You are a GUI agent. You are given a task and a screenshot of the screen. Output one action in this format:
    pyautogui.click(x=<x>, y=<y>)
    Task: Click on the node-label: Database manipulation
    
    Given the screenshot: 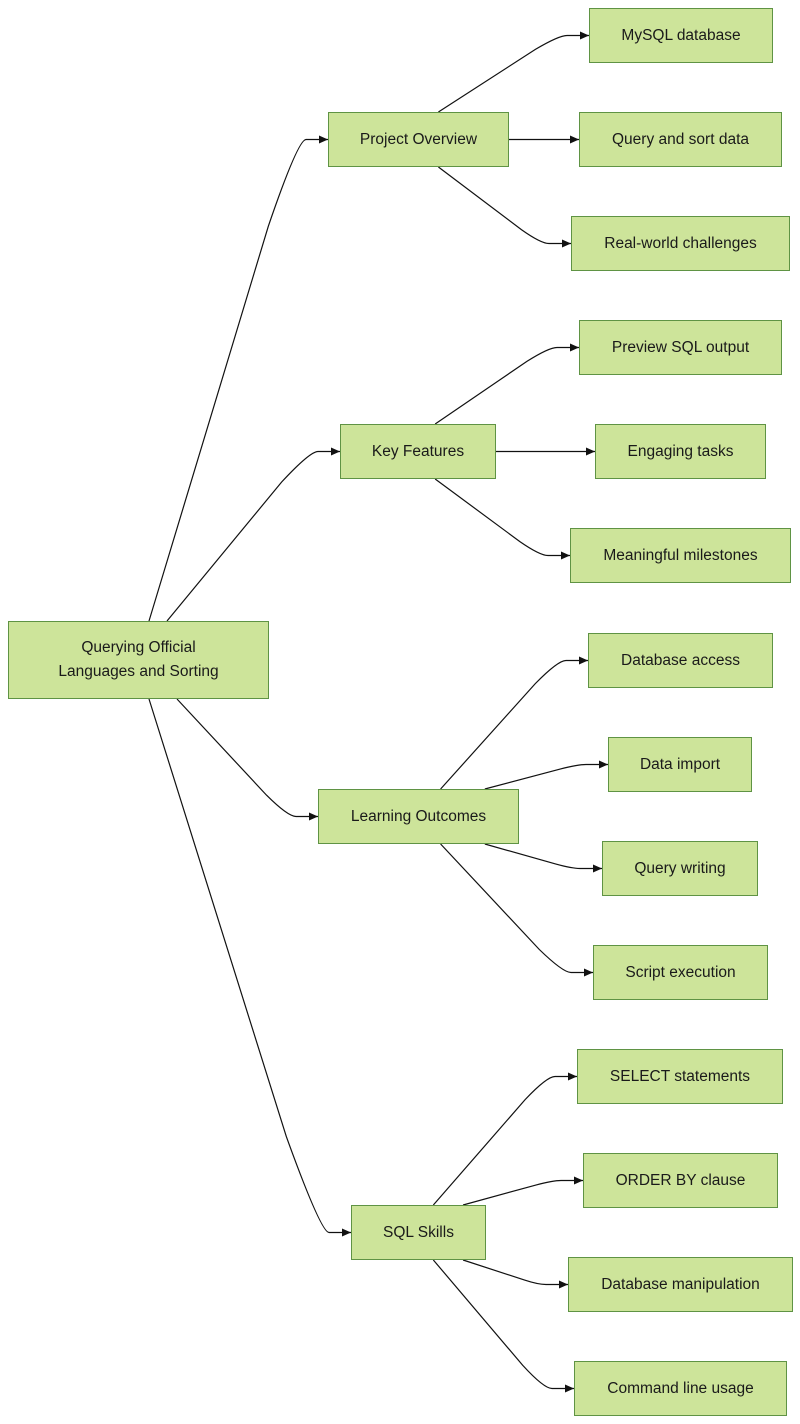 What is the action you would take?
    pyautogui.click(x=680, y=1284)
    